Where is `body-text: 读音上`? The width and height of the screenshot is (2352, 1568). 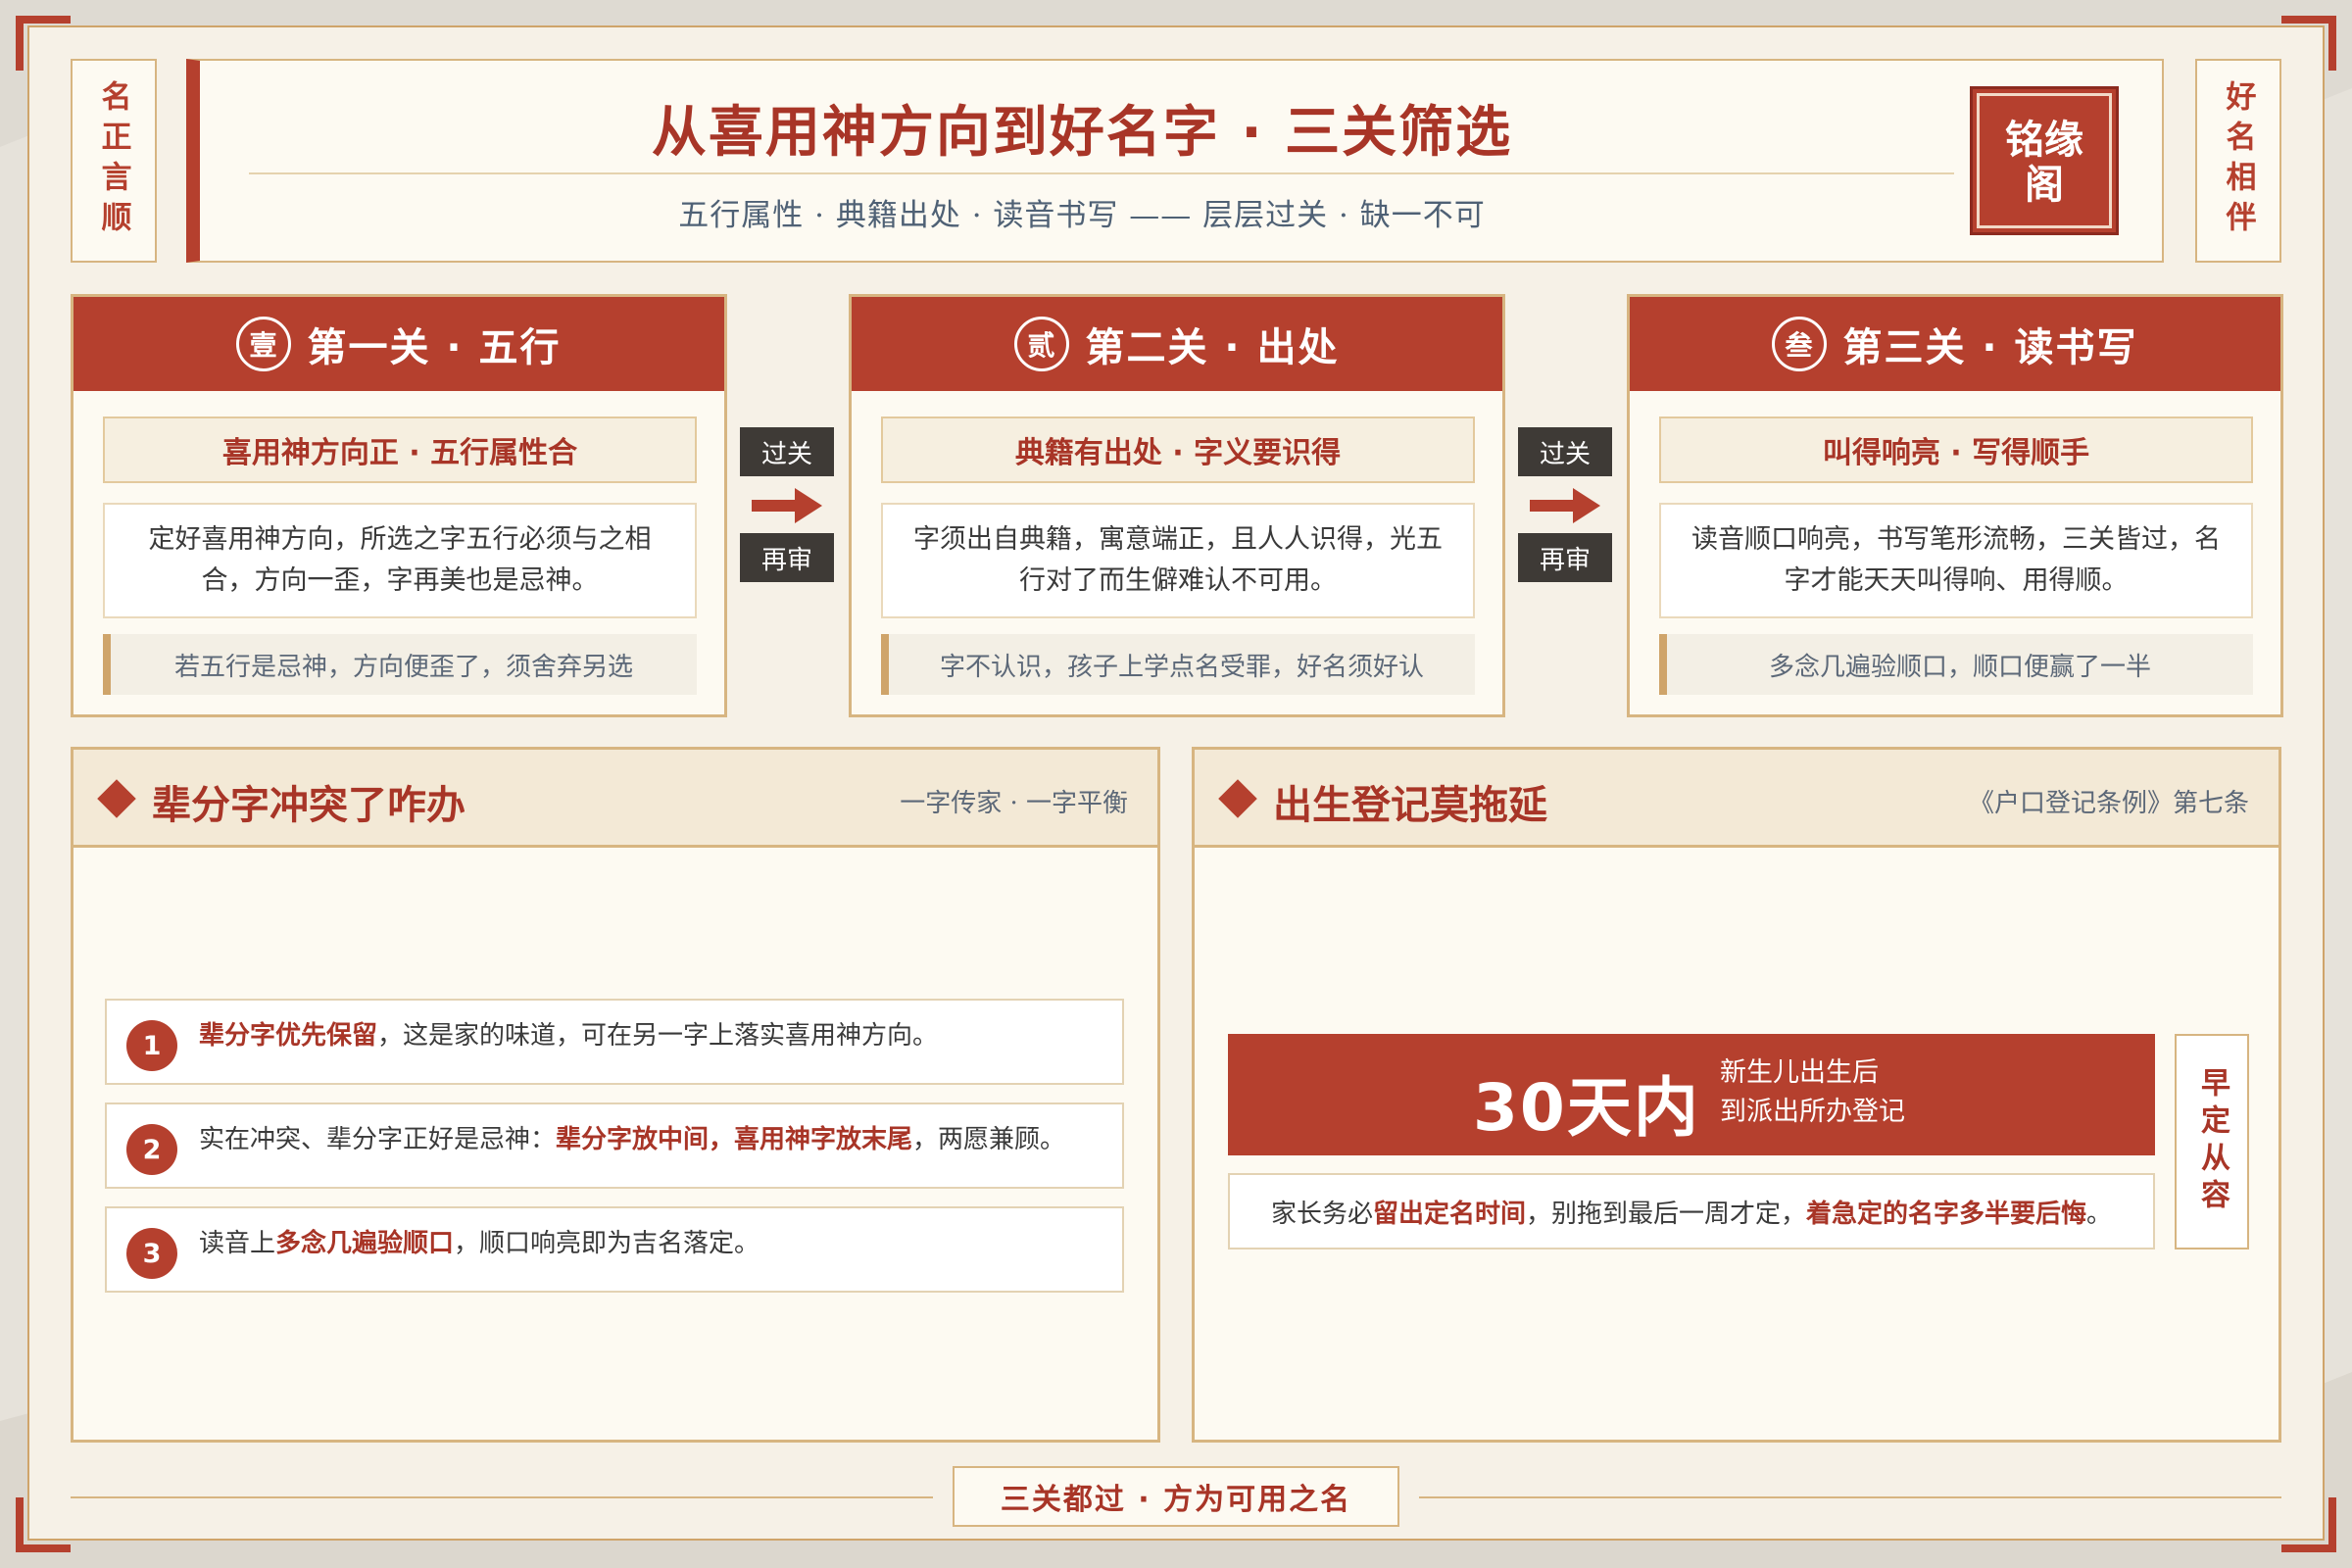
body-text: 读音上 is located at coordinates (237, 1243).